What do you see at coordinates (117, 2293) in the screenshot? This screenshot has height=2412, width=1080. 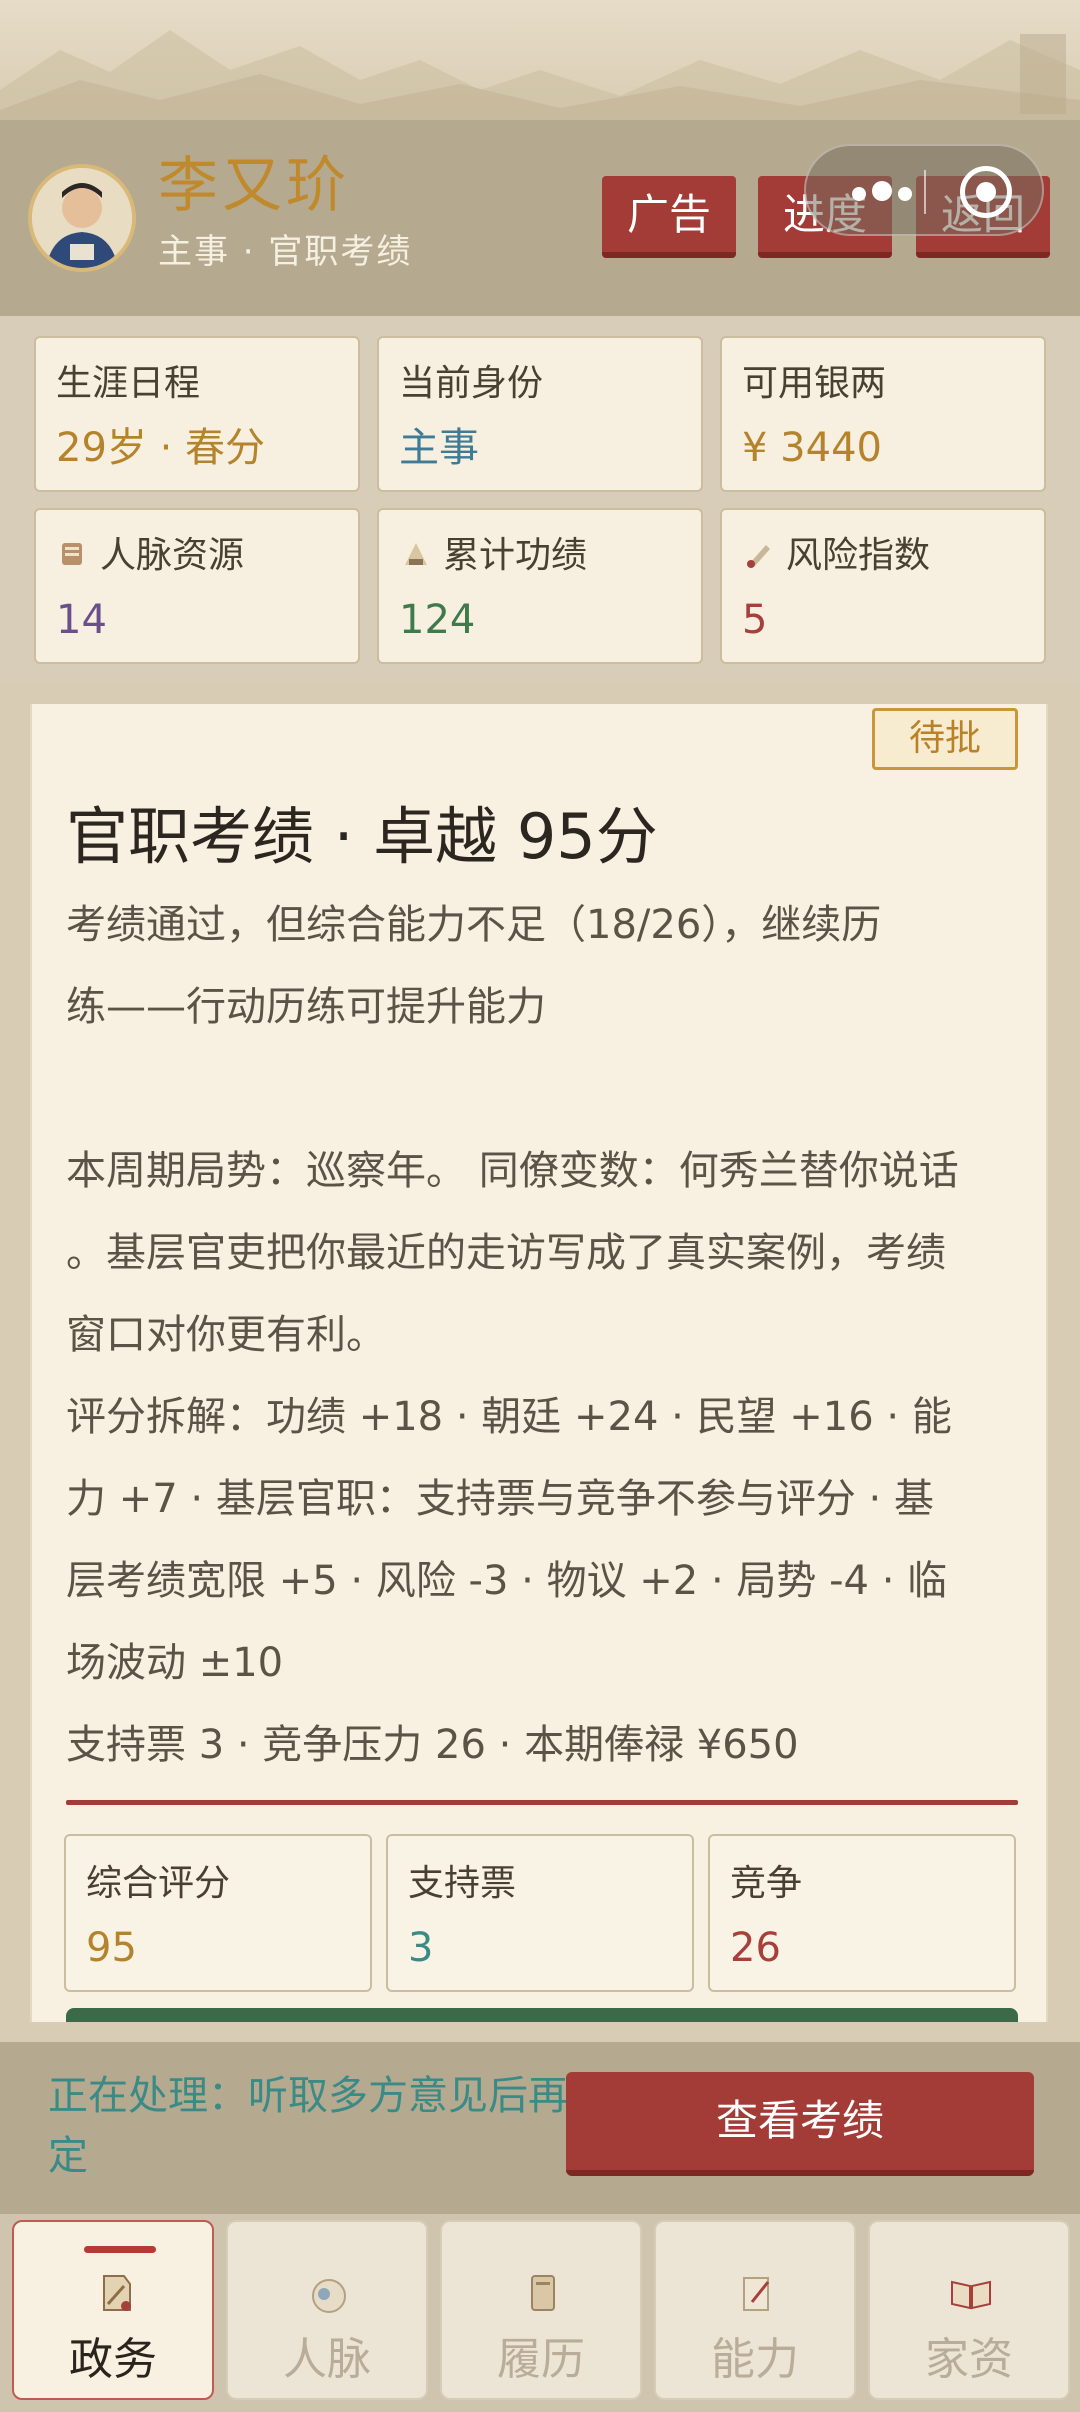 I see `document-icon` at bounding box center [117, 2293].